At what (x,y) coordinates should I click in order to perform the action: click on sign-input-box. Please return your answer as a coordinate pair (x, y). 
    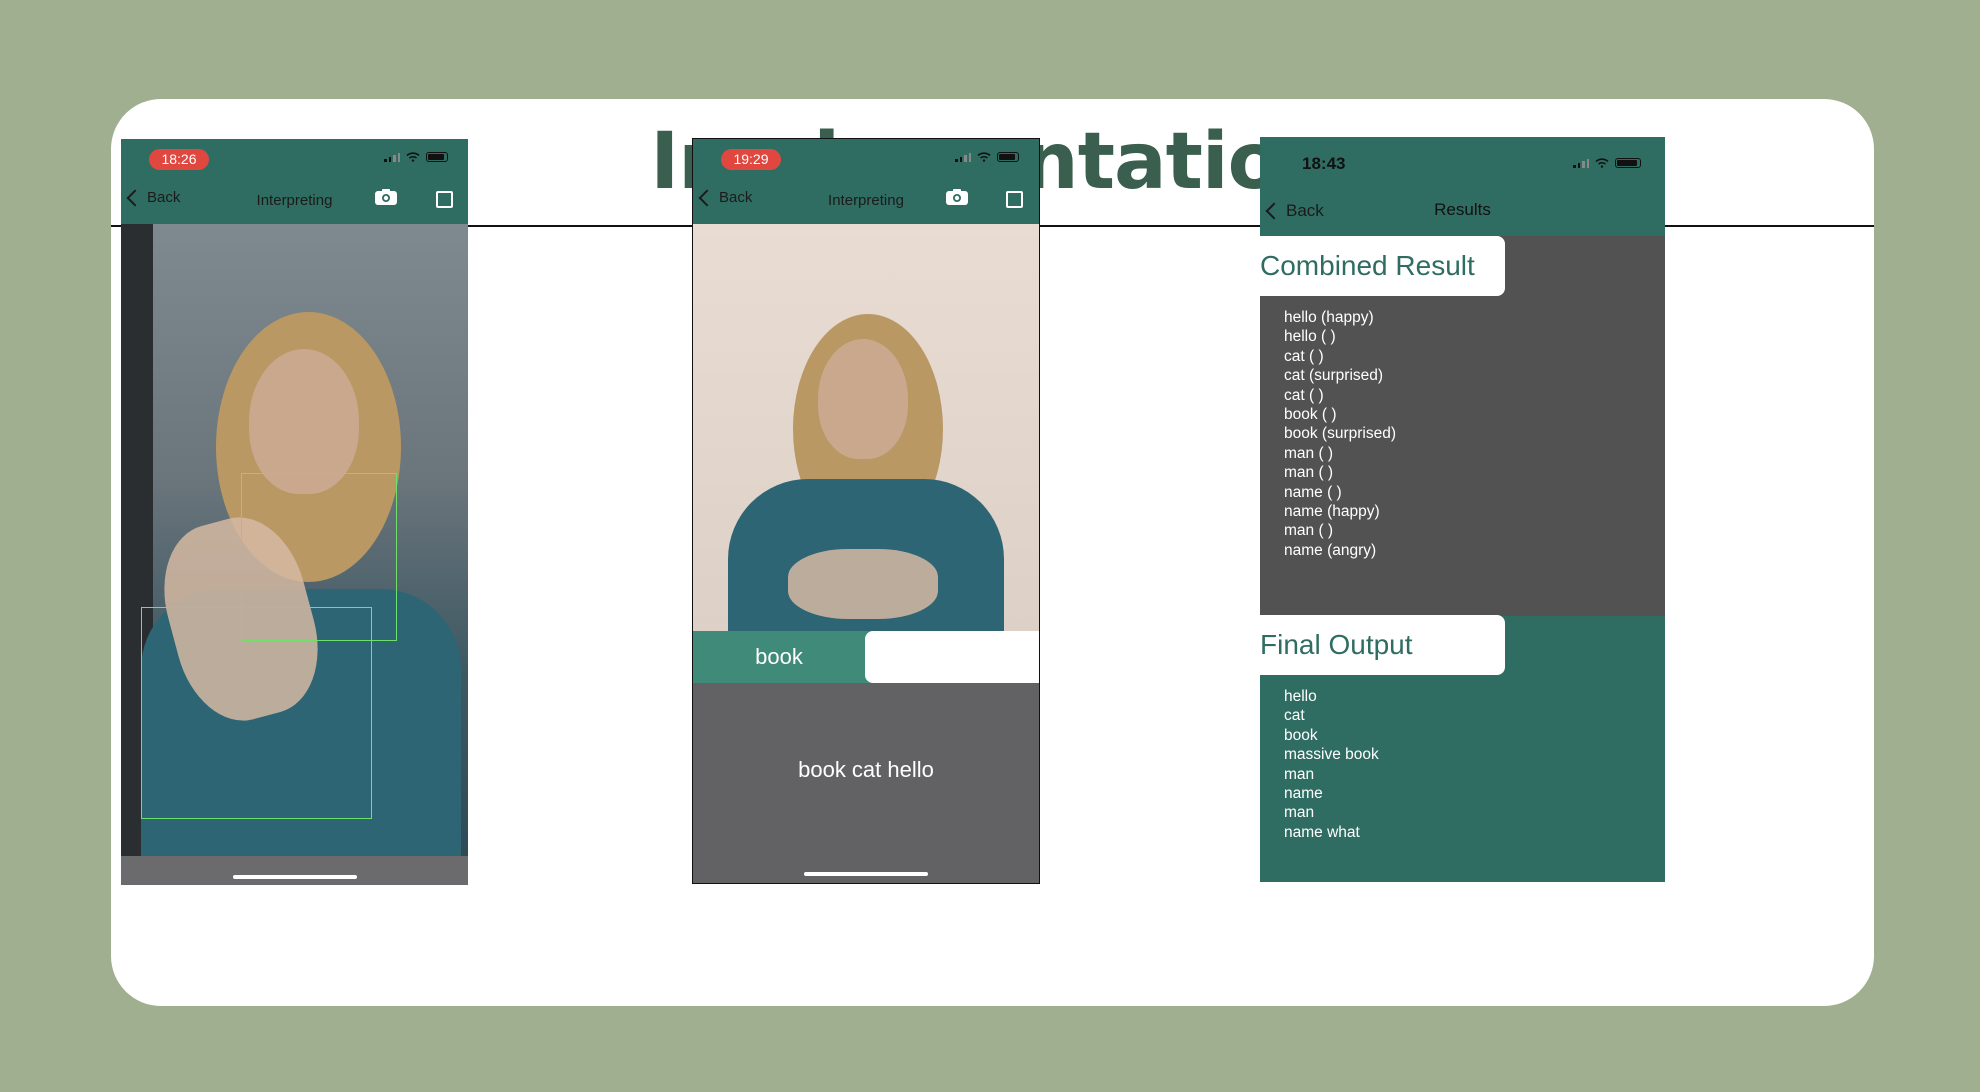
    Looking at the image, I should click on (952, 657).